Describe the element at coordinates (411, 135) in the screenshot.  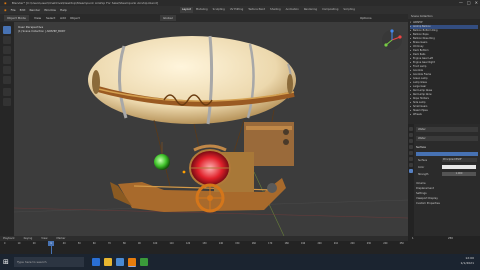
I see `render-tab-icon` at that location.